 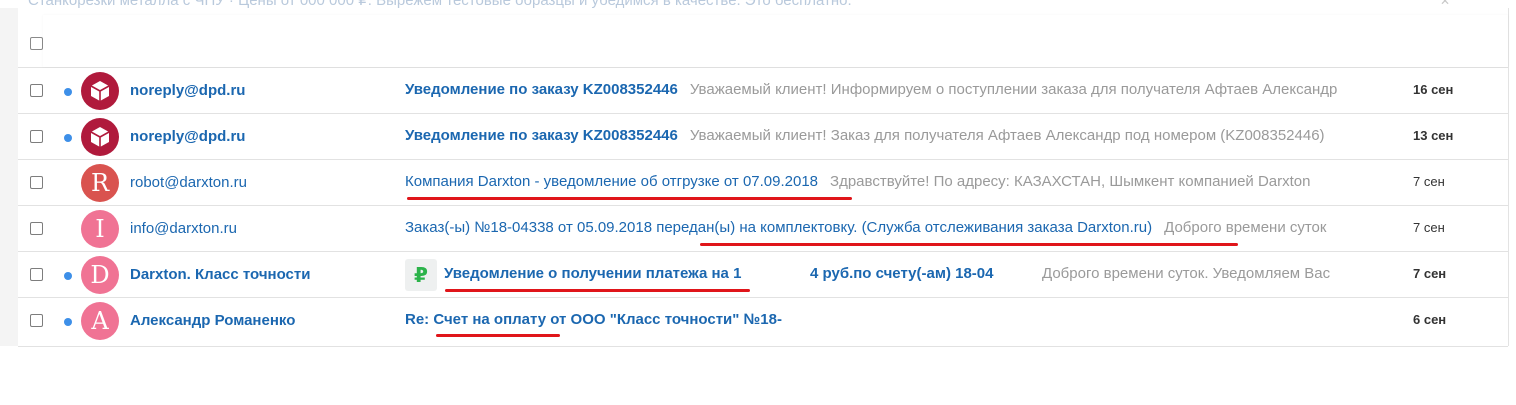 What do you see at coordinates (1245, 227) in the screenshot?
I see `preview: Доброго времени суток` at bounding box center [1245, 227].